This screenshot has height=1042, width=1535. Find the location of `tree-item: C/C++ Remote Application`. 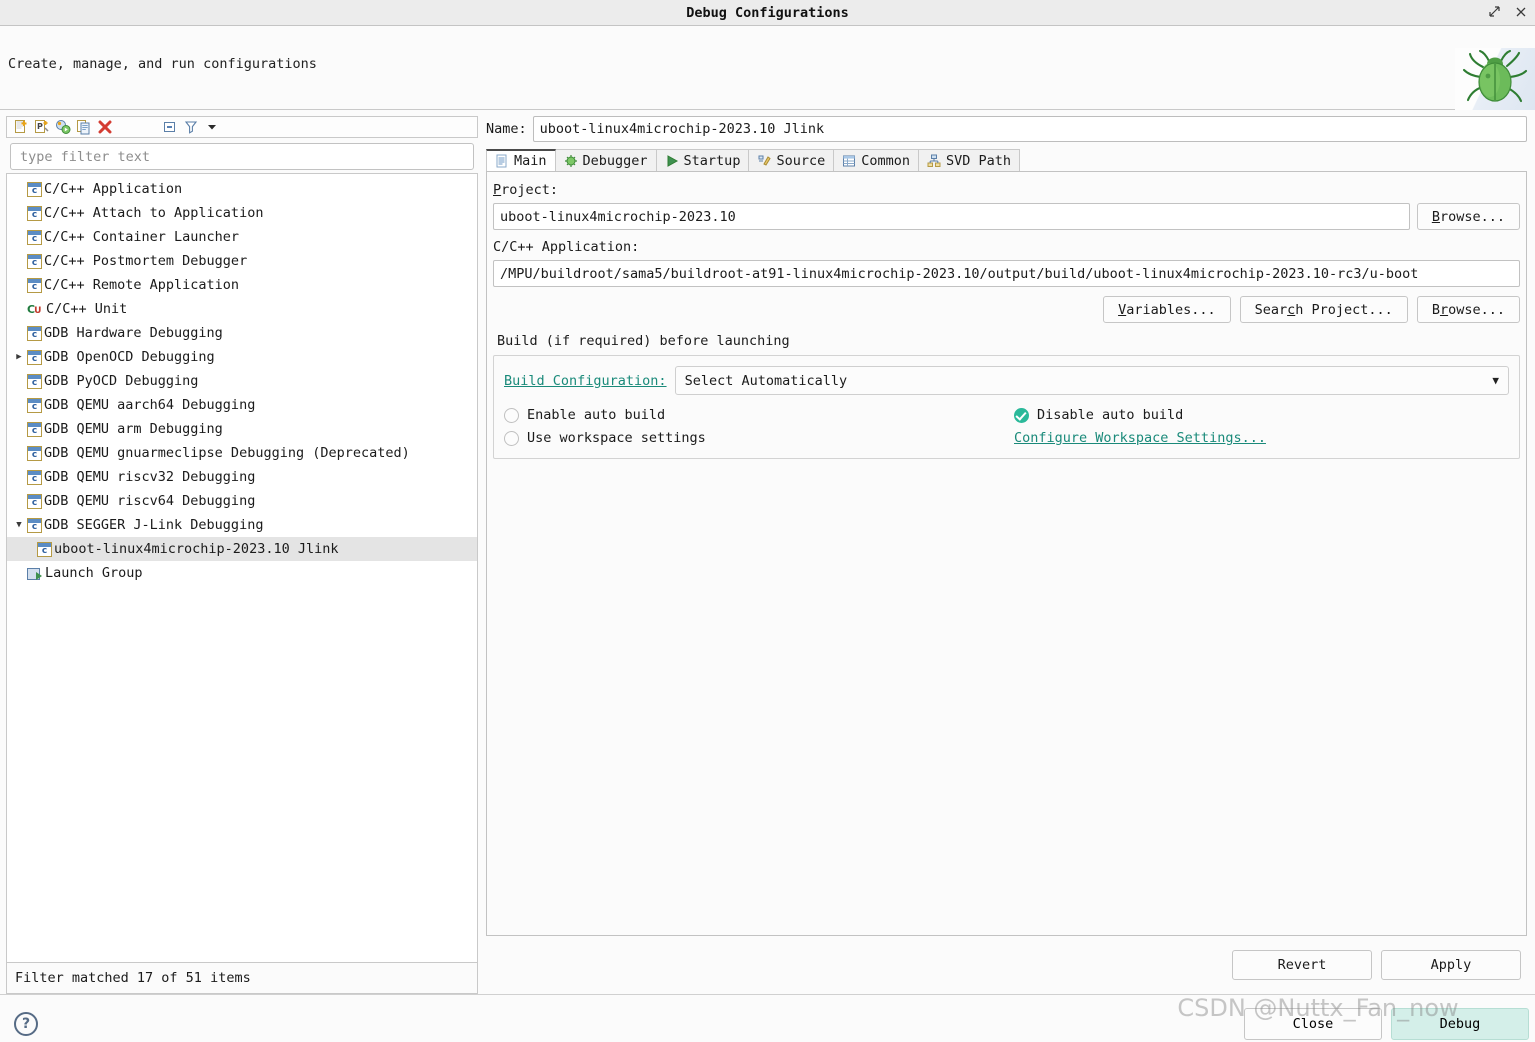

tree-item: C/C++ Remote Application is located at coordinates (242, 285).